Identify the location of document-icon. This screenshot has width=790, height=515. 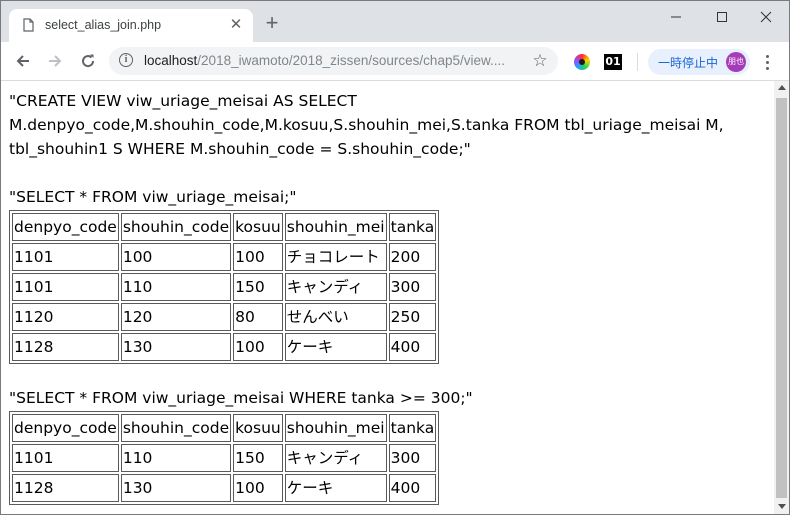
(28, 25).